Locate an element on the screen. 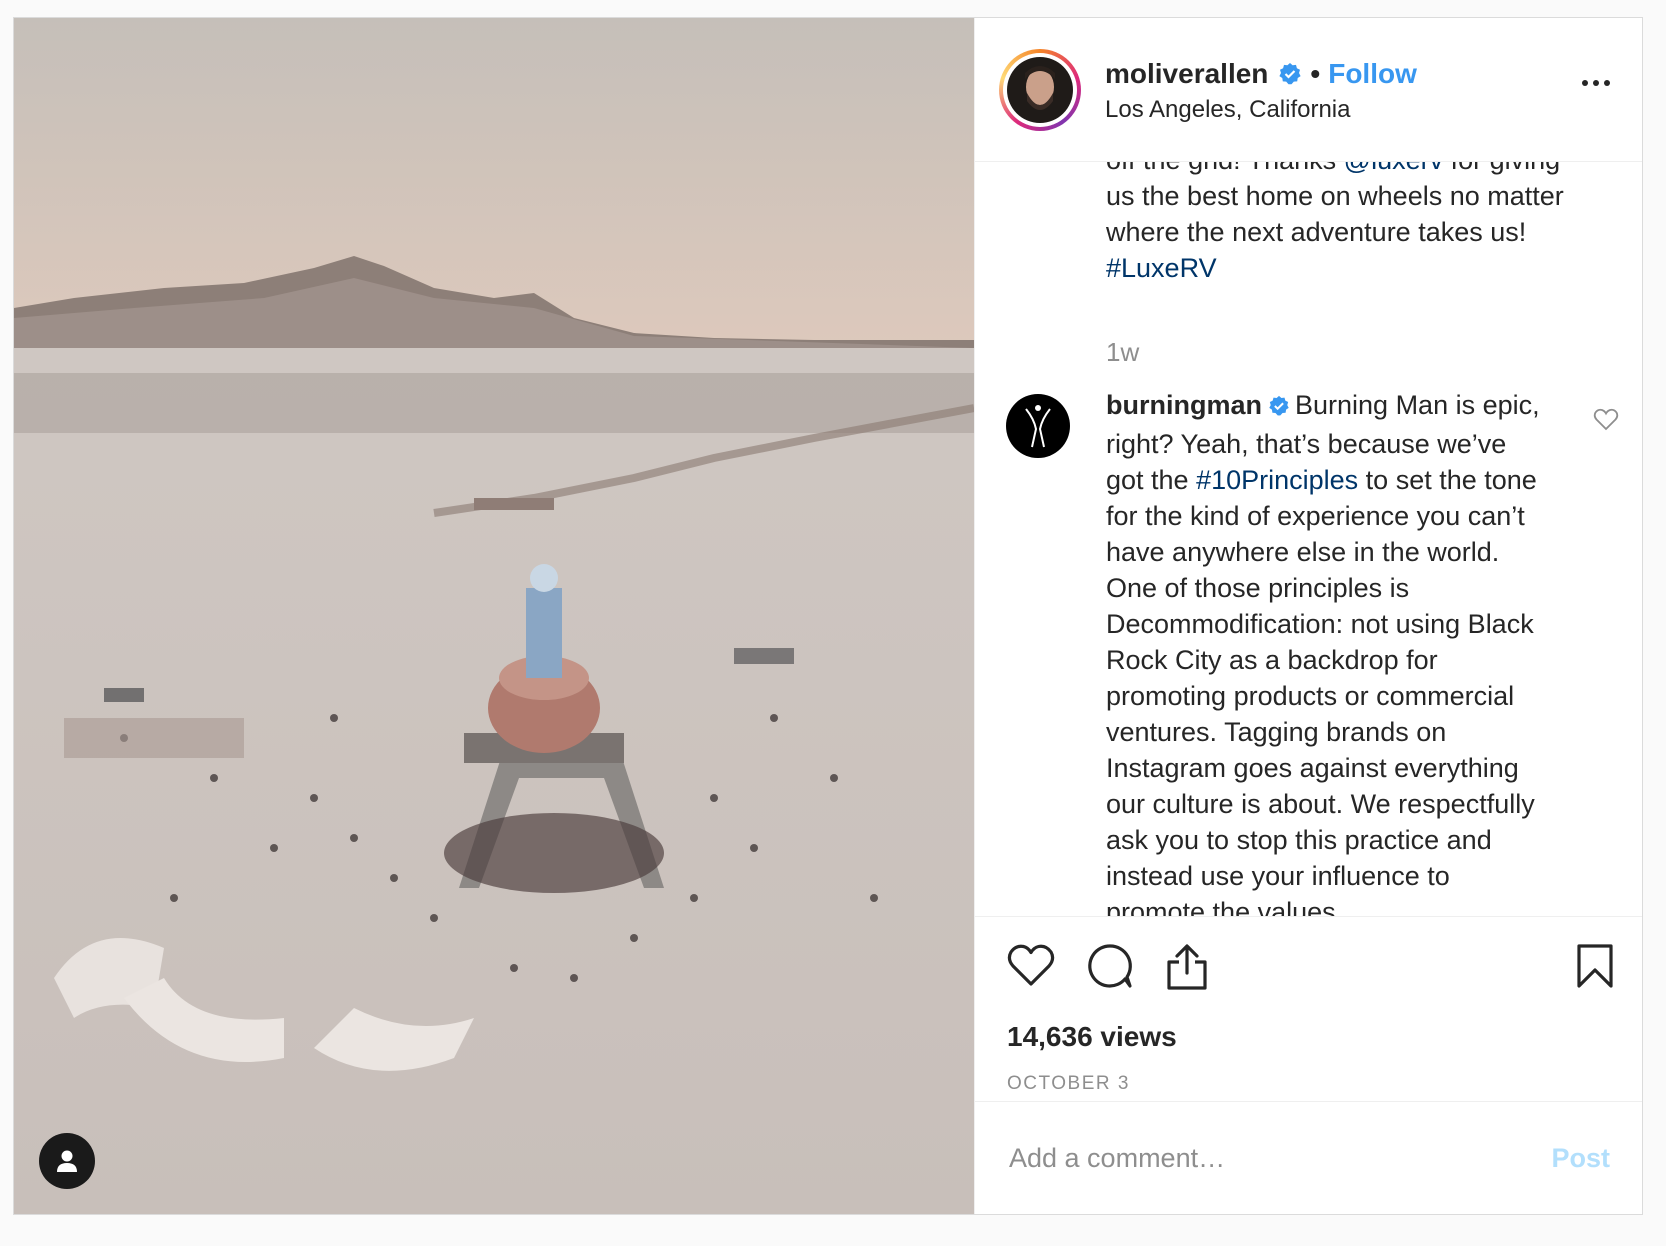 Image resolution: width=1666 pixels, height=1246 pixels. burningman-logo-icon is located at coordinates (1038, 426).